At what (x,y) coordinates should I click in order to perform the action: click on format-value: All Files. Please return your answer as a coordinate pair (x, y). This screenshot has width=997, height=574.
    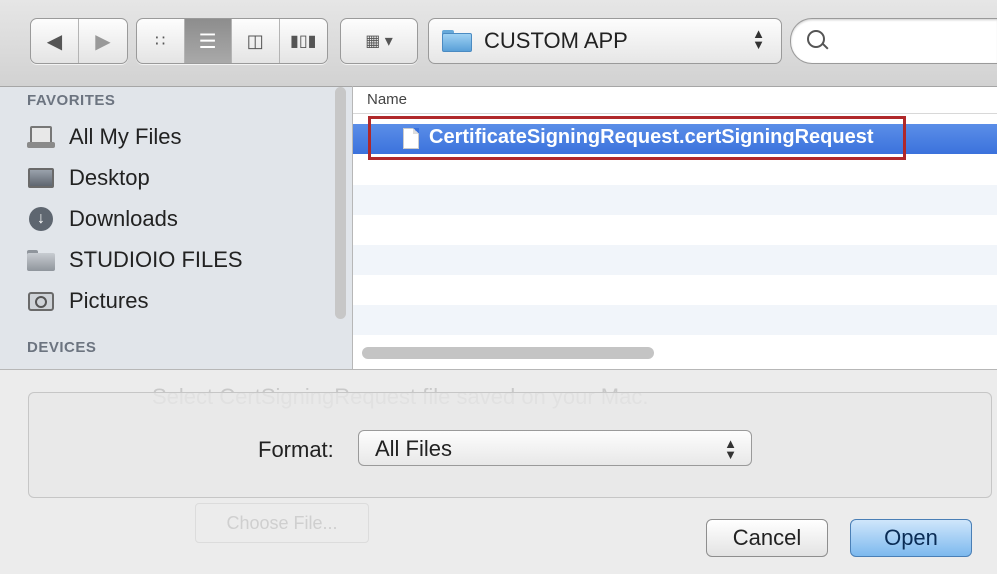
    Looking at the image, I should click on (414, 448).